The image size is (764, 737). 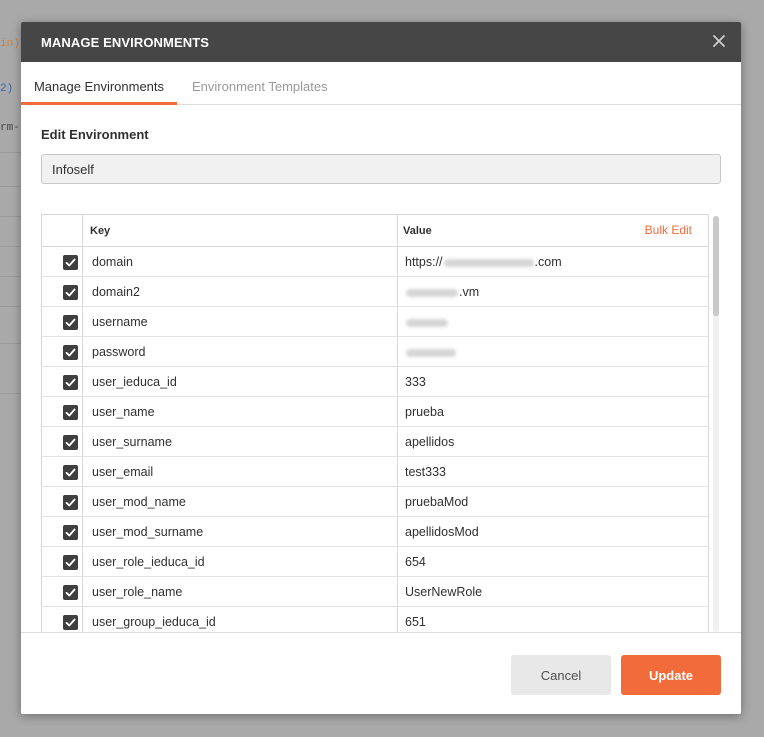 I want to click on row-key: user_role_name, so click(x=137, y=592).